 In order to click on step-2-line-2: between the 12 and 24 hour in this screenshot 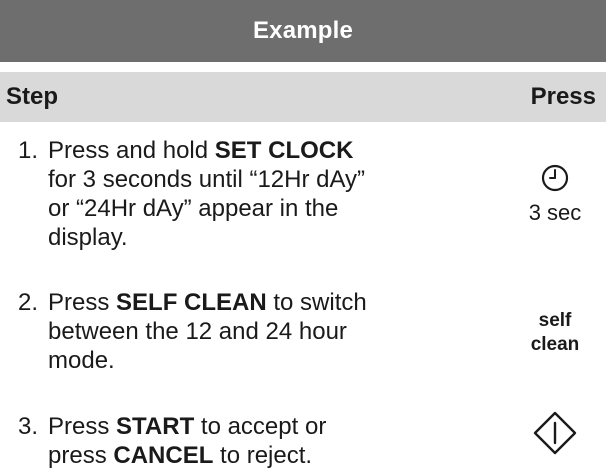, I will do `click(197, 331)`.